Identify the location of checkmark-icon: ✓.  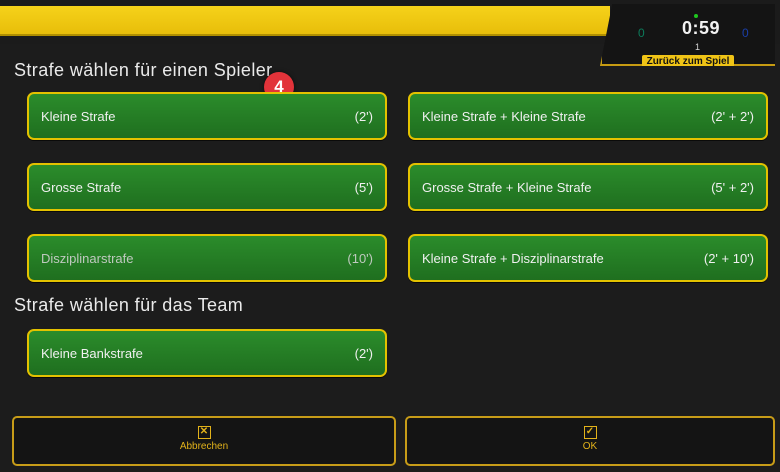
(590, 432).